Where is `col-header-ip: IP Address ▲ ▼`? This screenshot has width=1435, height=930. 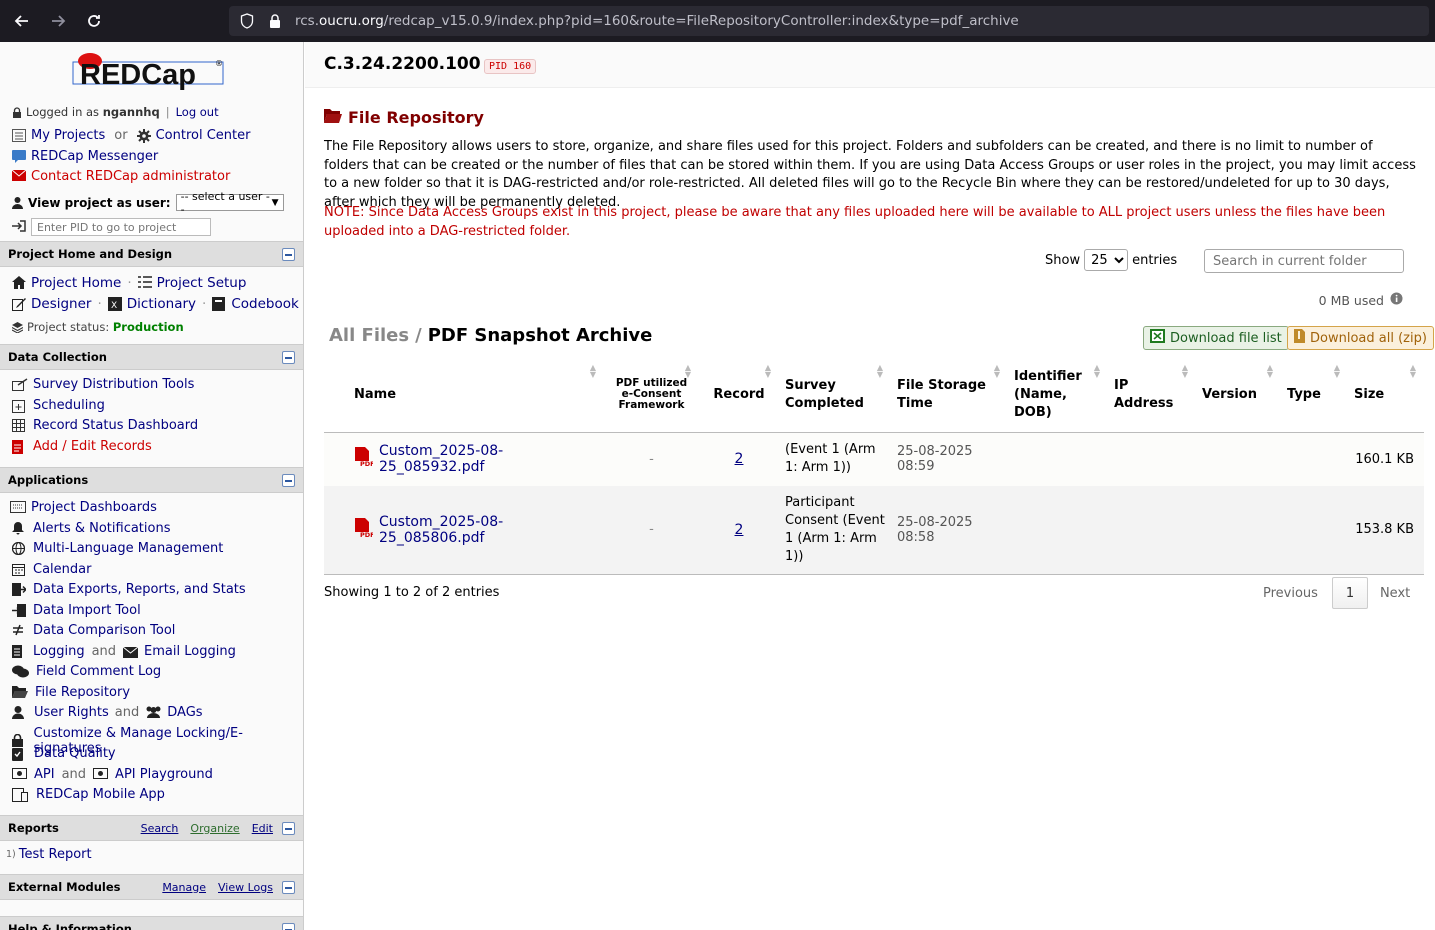 col-header-ip: IP Address ▲ ▼ is located at coordinates (1152, 395).